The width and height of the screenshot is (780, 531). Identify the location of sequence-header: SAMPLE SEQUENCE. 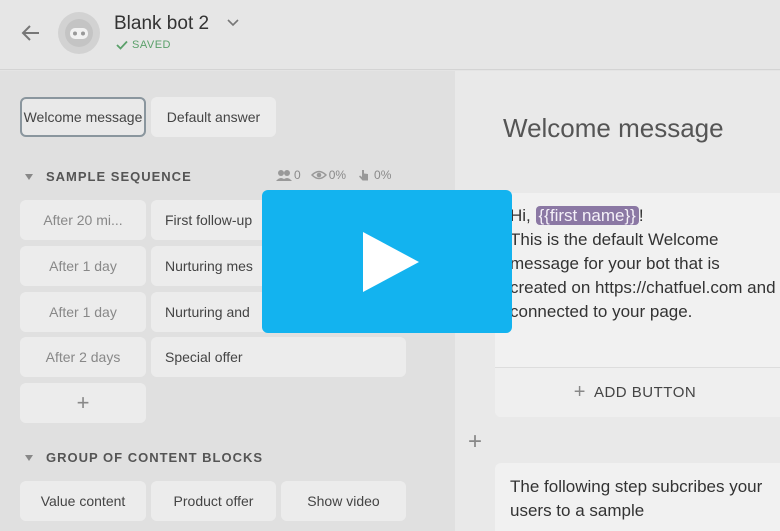
(108, 176).